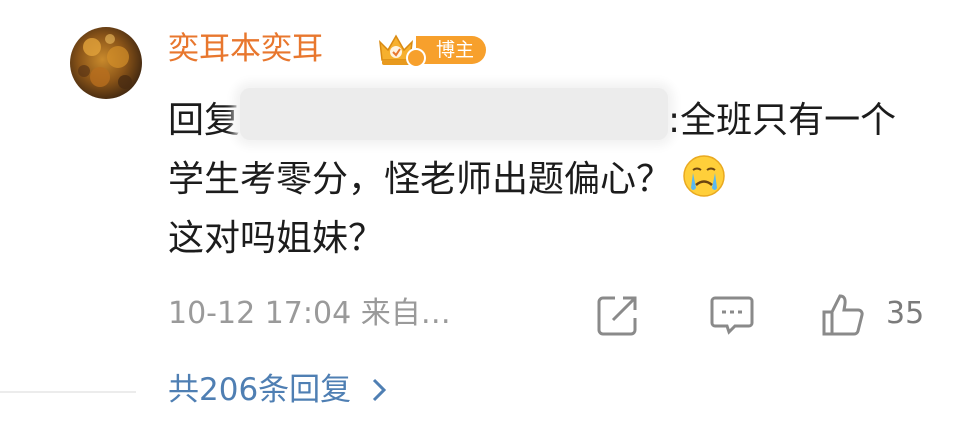  I want to click on crying-face-emoji-icon, so click(704, 176).